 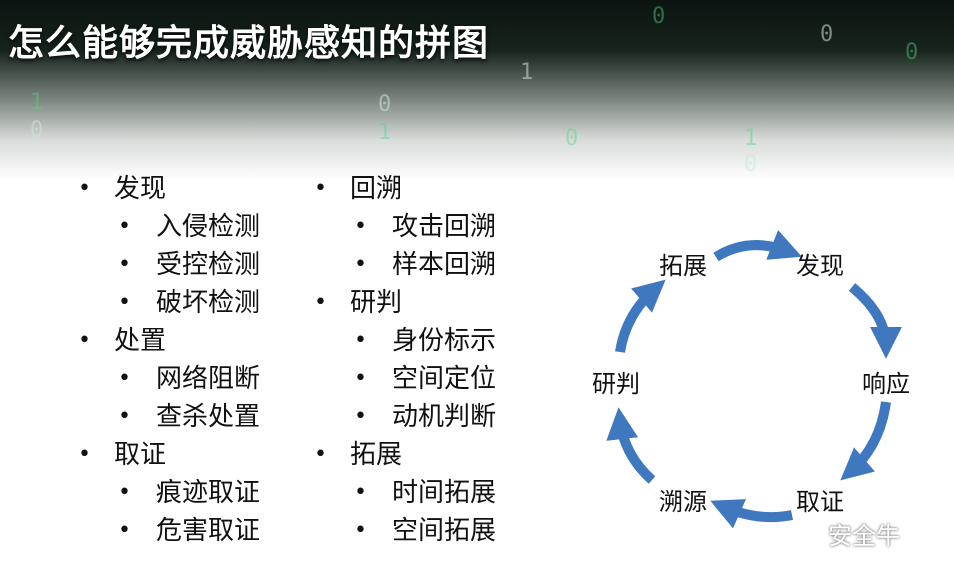 I want to click on outline-subitem: • 受控检测, so click(x=169, y=265).